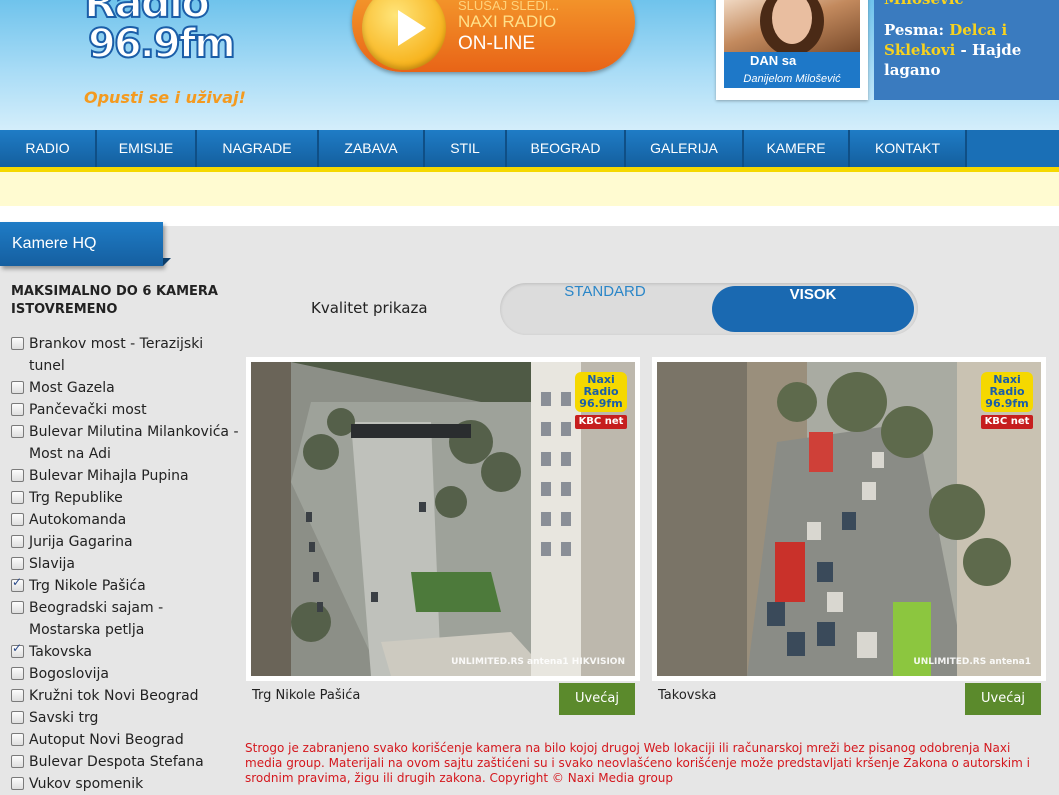  I want to click on camera-option: Kružni tok Novi Beograd, so click(125, 696).